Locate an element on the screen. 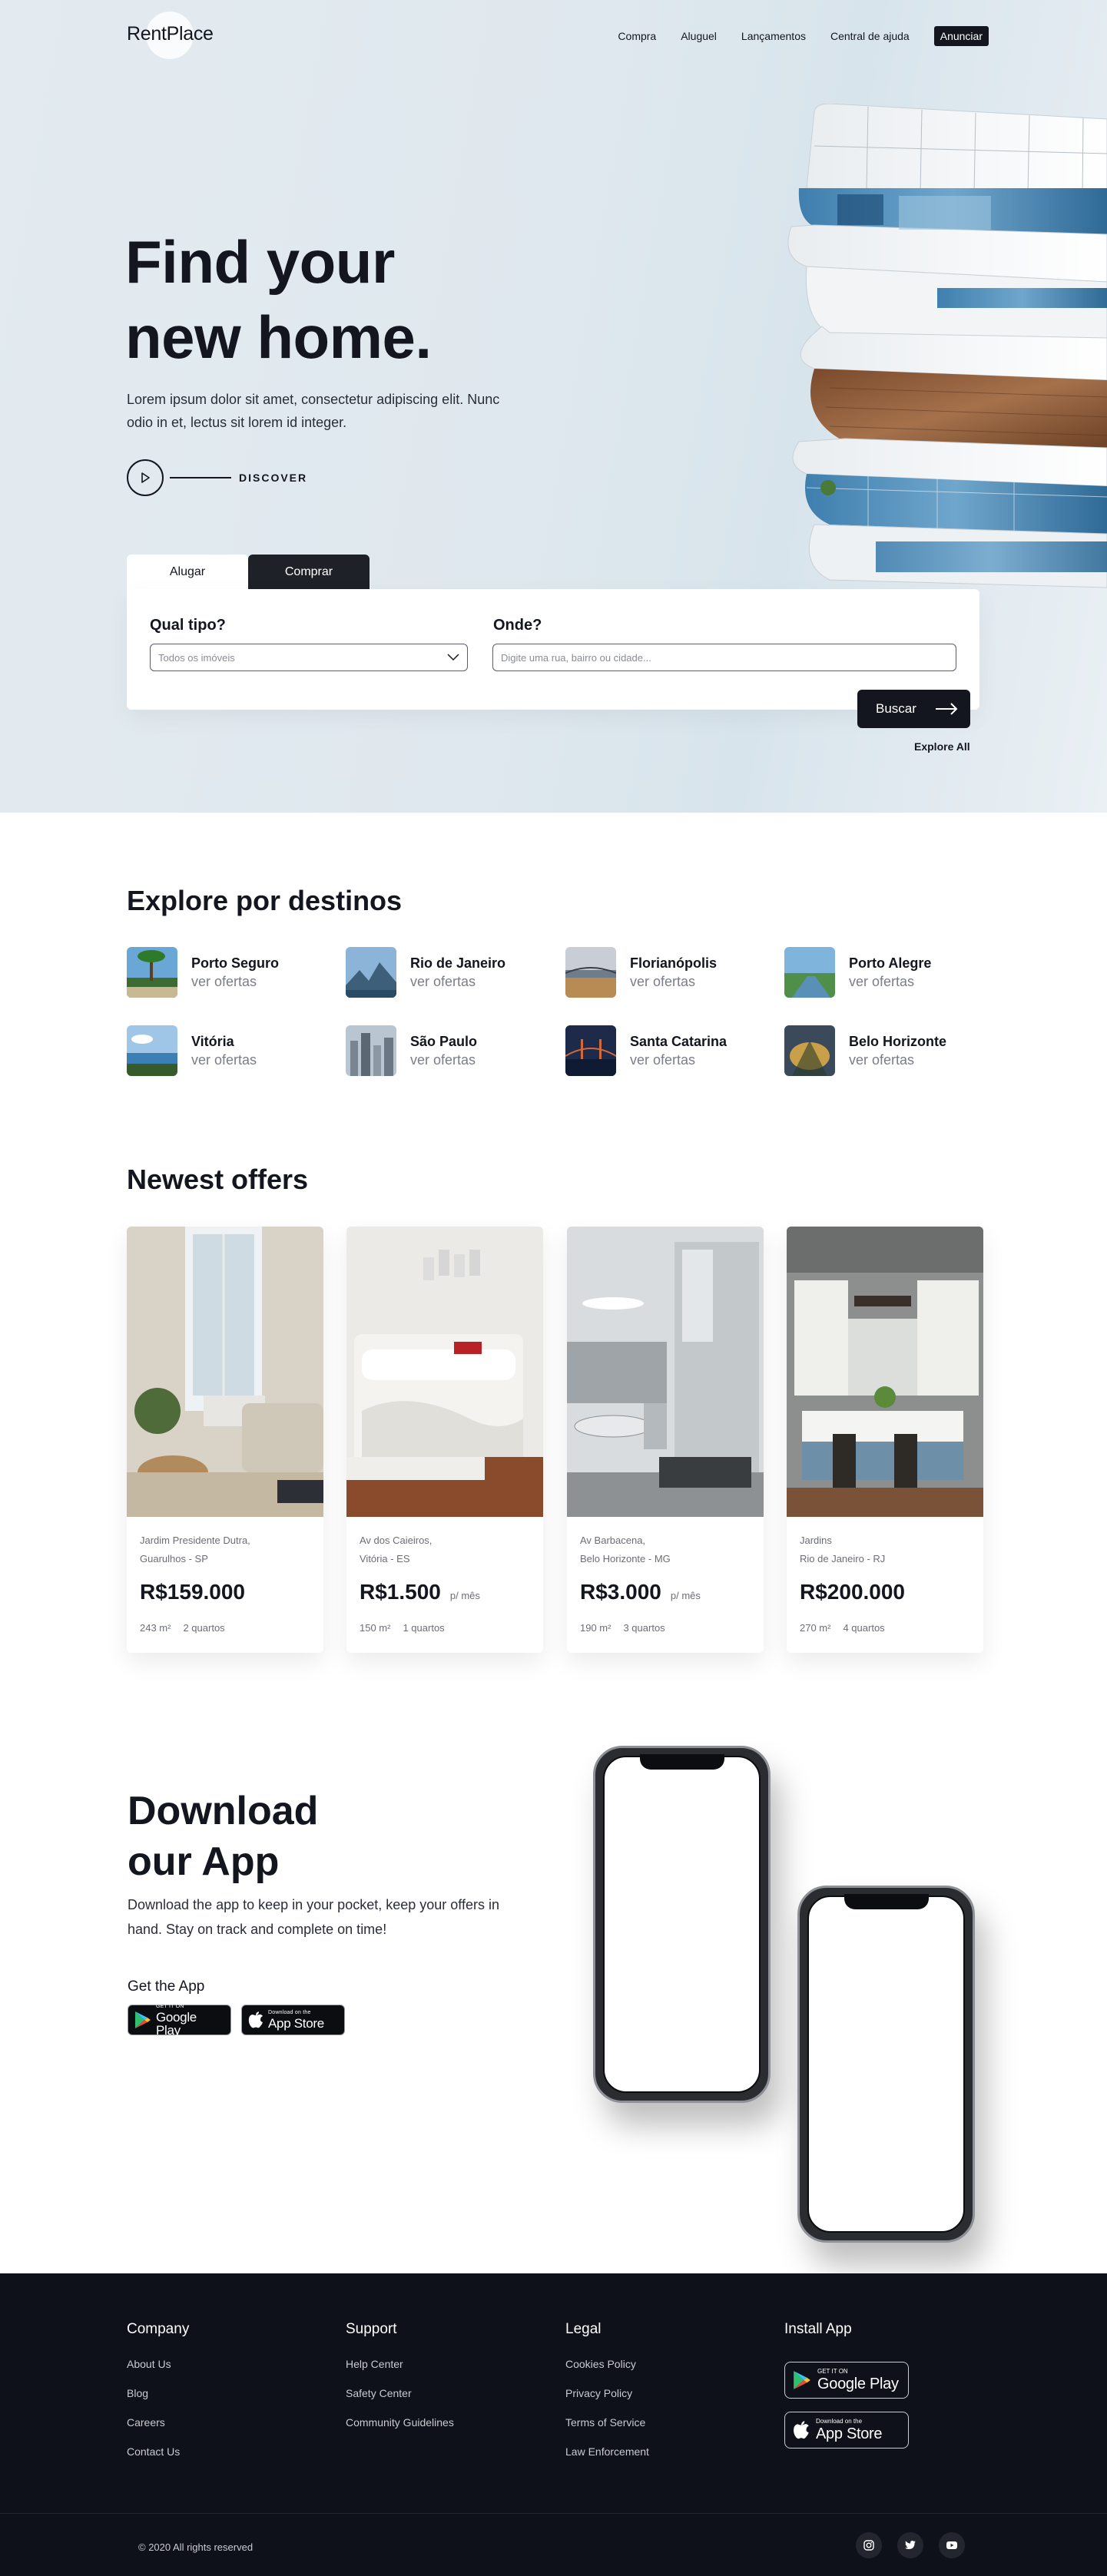 The image size is (1107, 2576). offer-area: 270 m² is located at coordinates (816, 1628).